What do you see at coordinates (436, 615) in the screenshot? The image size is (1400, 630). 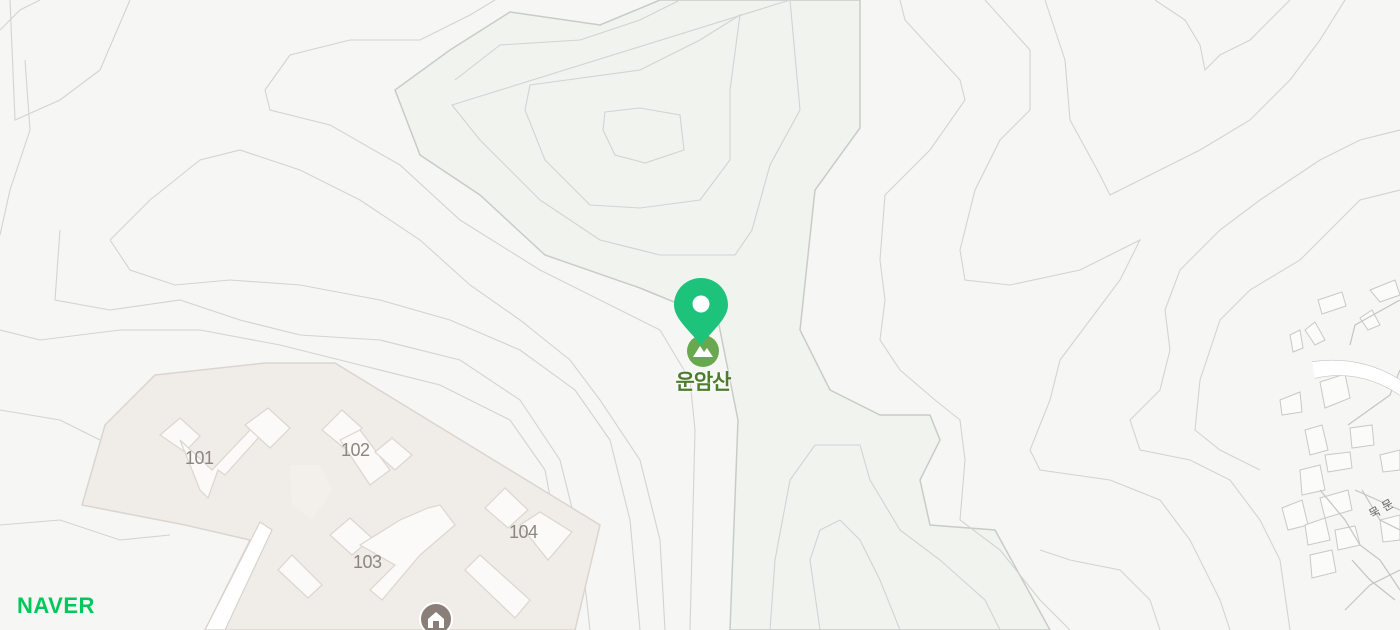 I see `building-poi-icon` at bounding box center [436, 615].